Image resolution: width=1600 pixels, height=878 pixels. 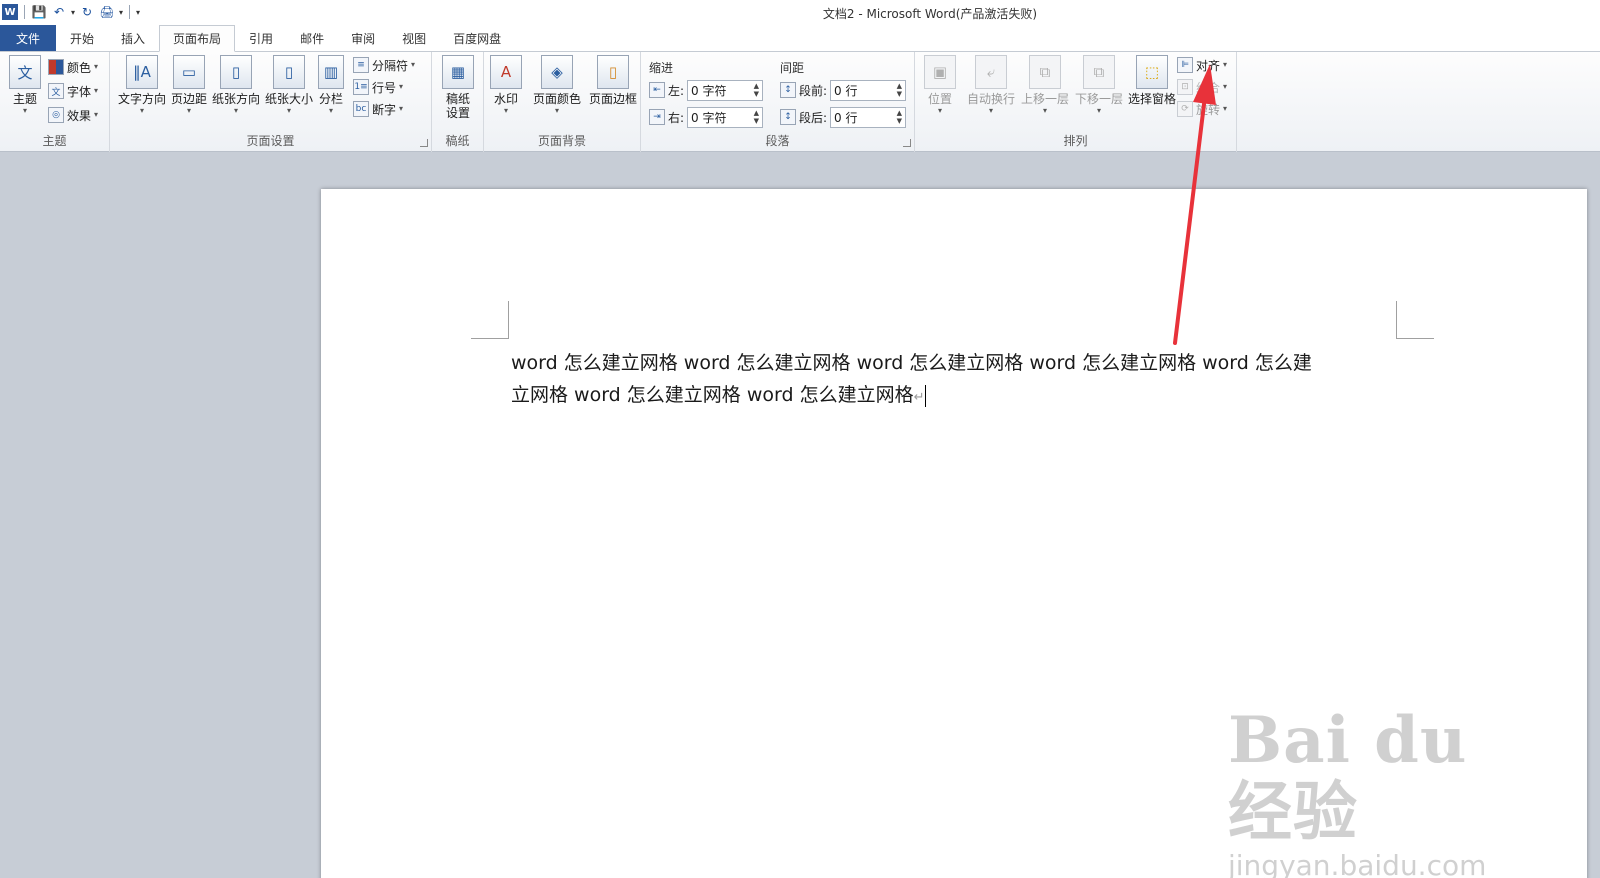 I want to click on paper-size-label: 纸张大小, so click(x=288, y=99).